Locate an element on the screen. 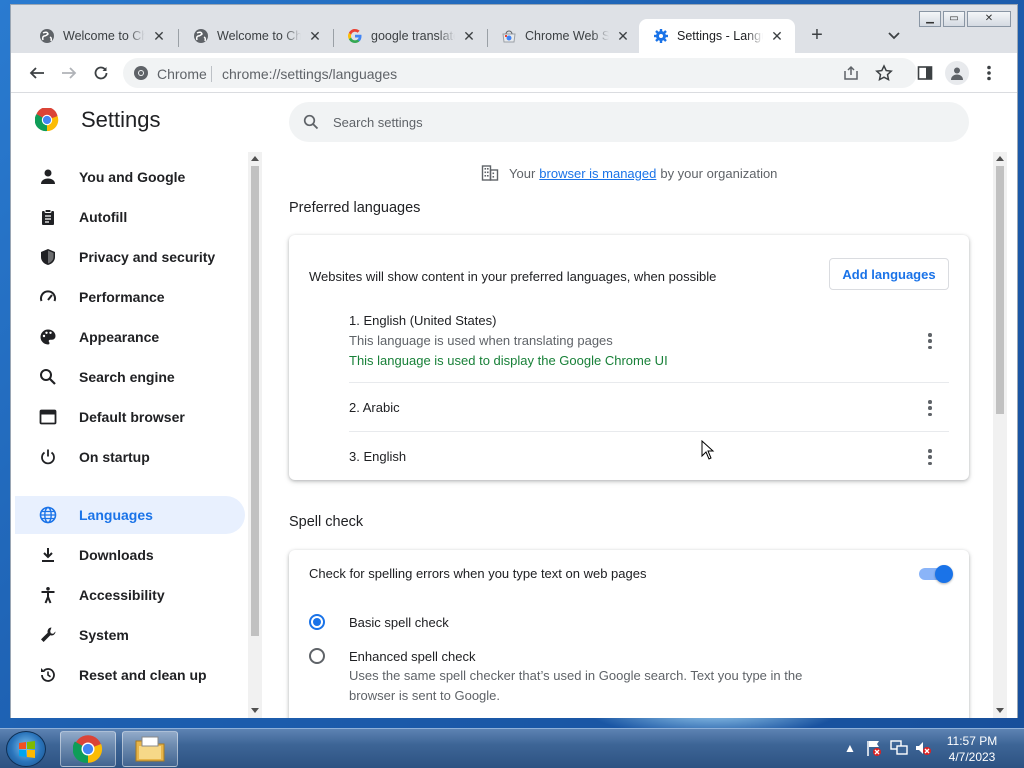  tab-label: google translate is located at coordinates (413, 36).